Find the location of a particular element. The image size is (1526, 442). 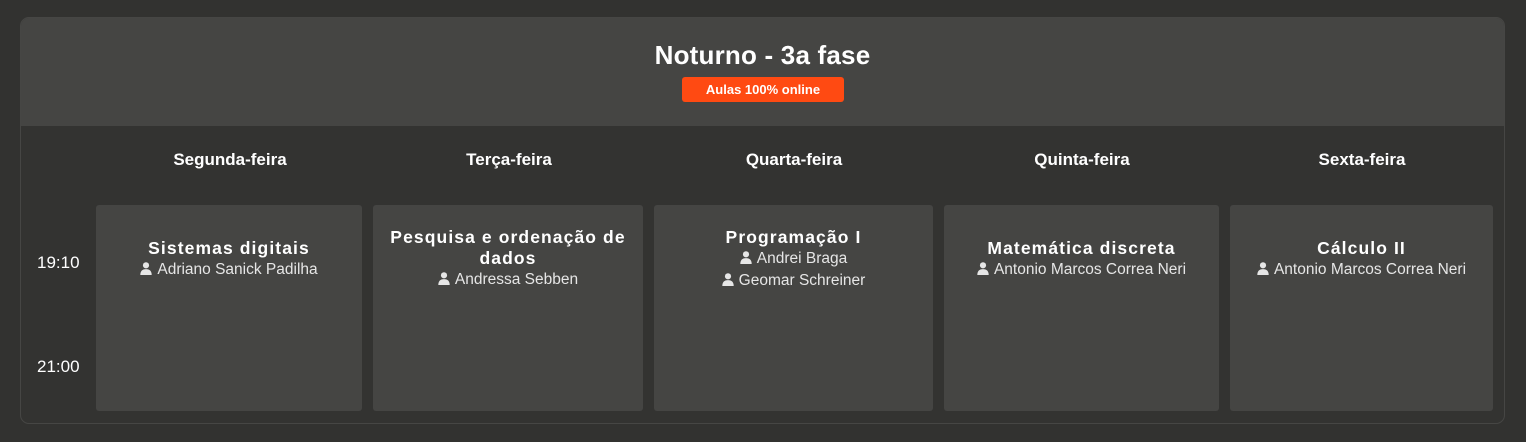

day-header-tuesday: Terça-feira is located at coordinates (509, 159).